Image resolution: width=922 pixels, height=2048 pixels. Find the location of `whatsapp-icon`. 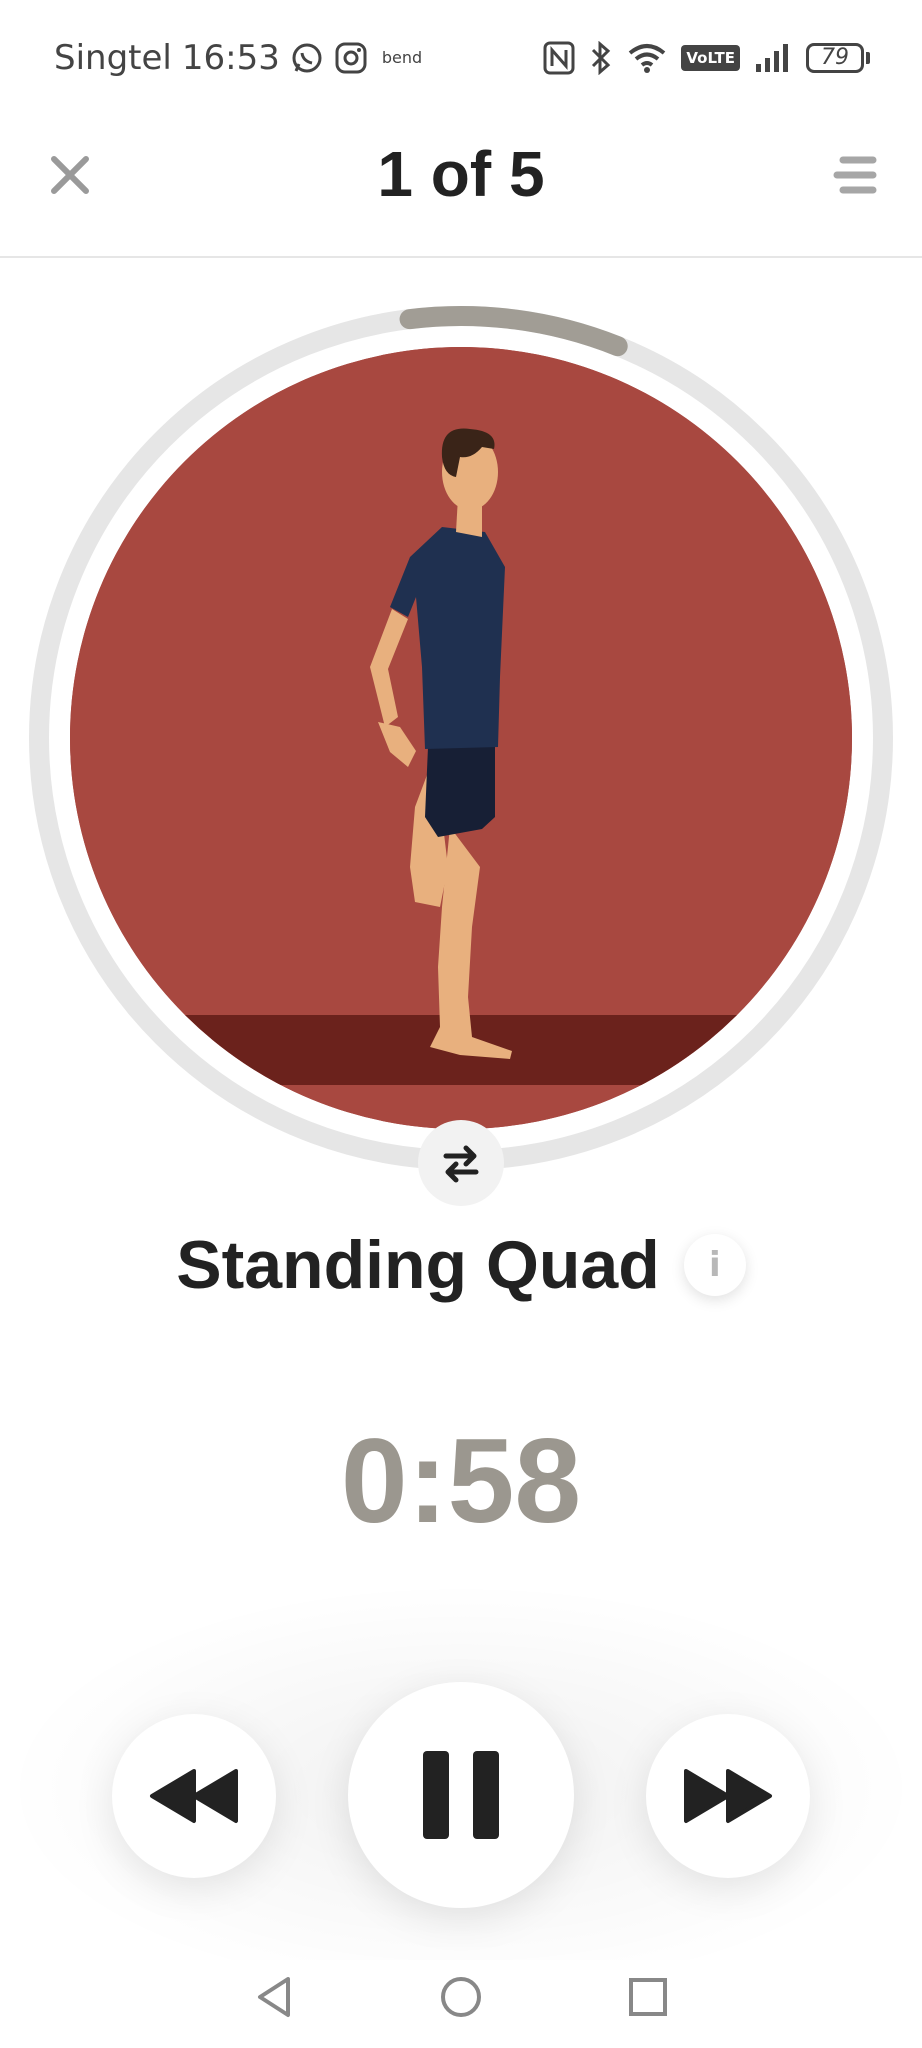

whatsapp-icon is located at coordinates (307, 58).